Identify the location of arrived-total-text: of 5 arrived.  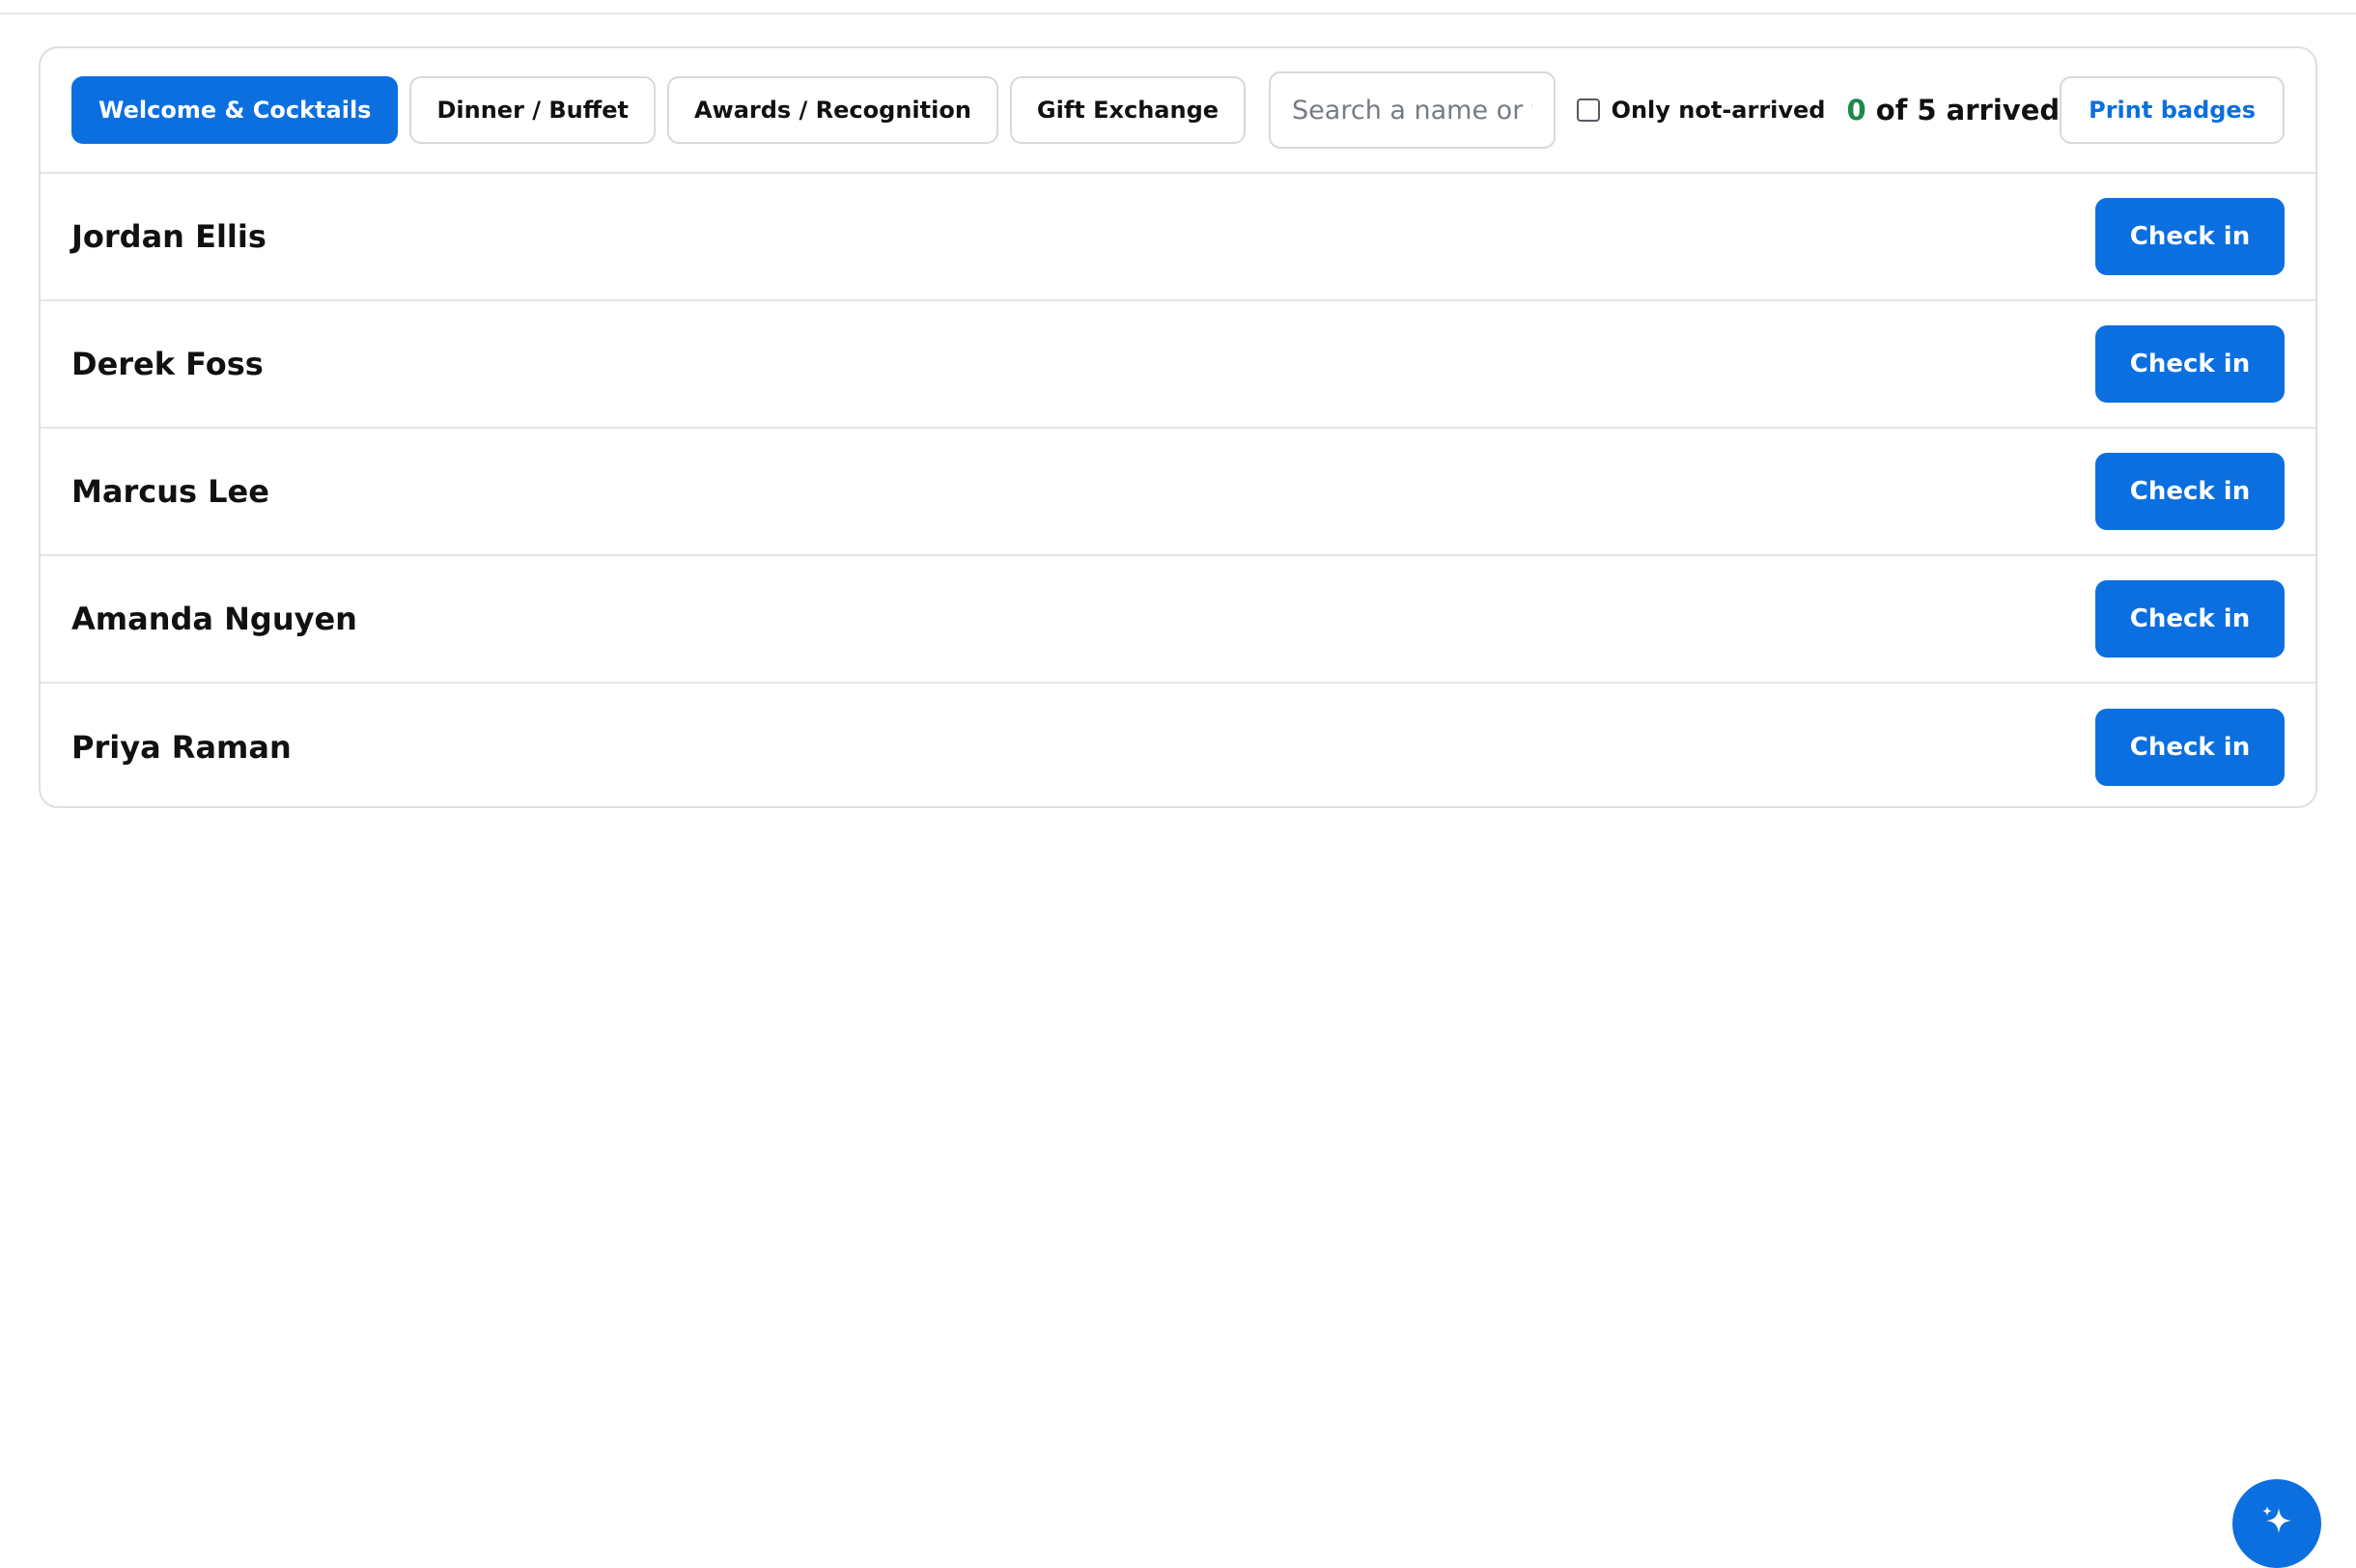
(1963, 110).